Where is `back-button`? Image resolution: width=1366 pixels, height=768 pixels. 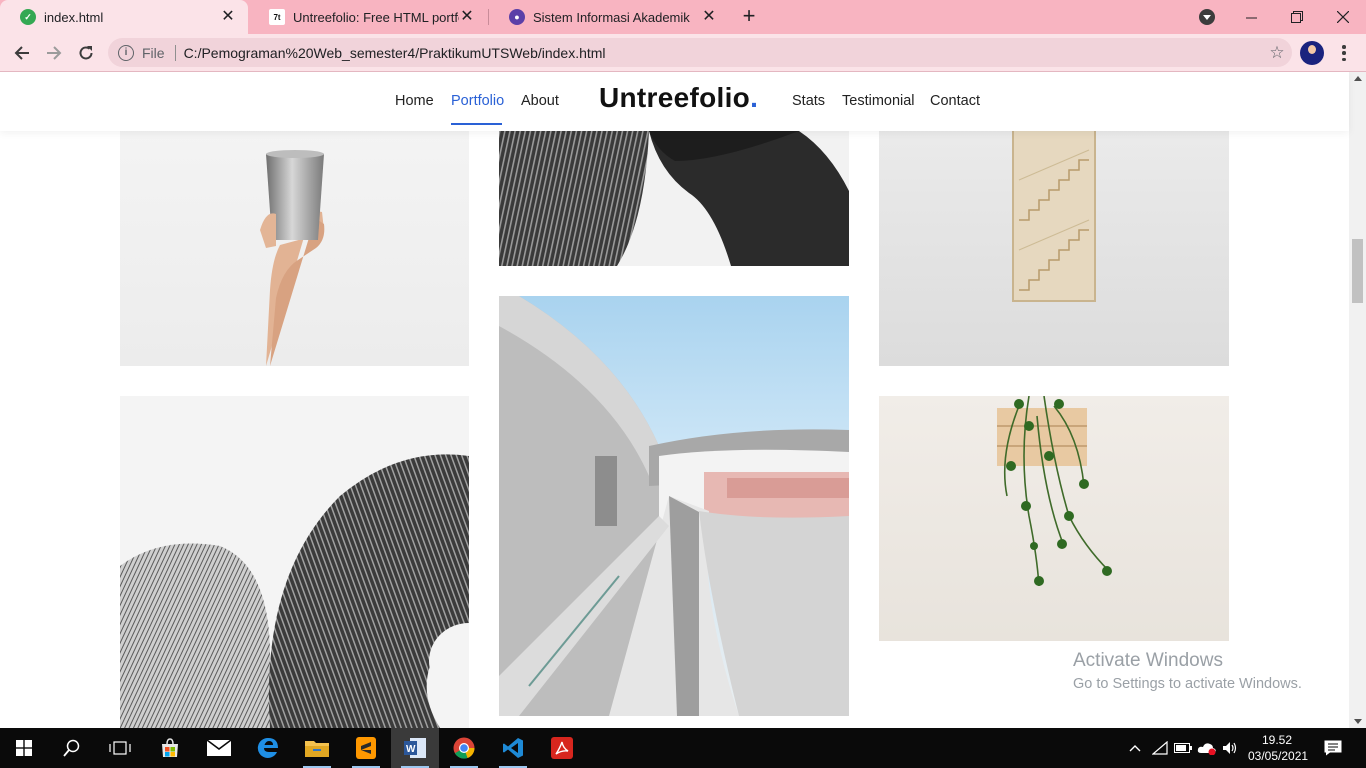
back-button is located at coordinates (22, 53).